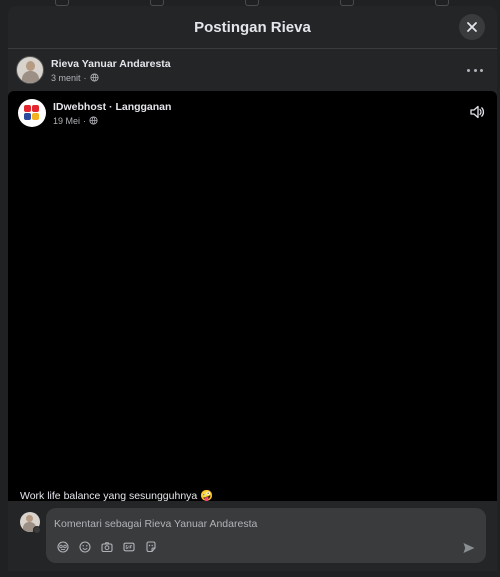  Describe the element at coordinates (129, 547) in the screenshot. I see `gif-icon` at that location.